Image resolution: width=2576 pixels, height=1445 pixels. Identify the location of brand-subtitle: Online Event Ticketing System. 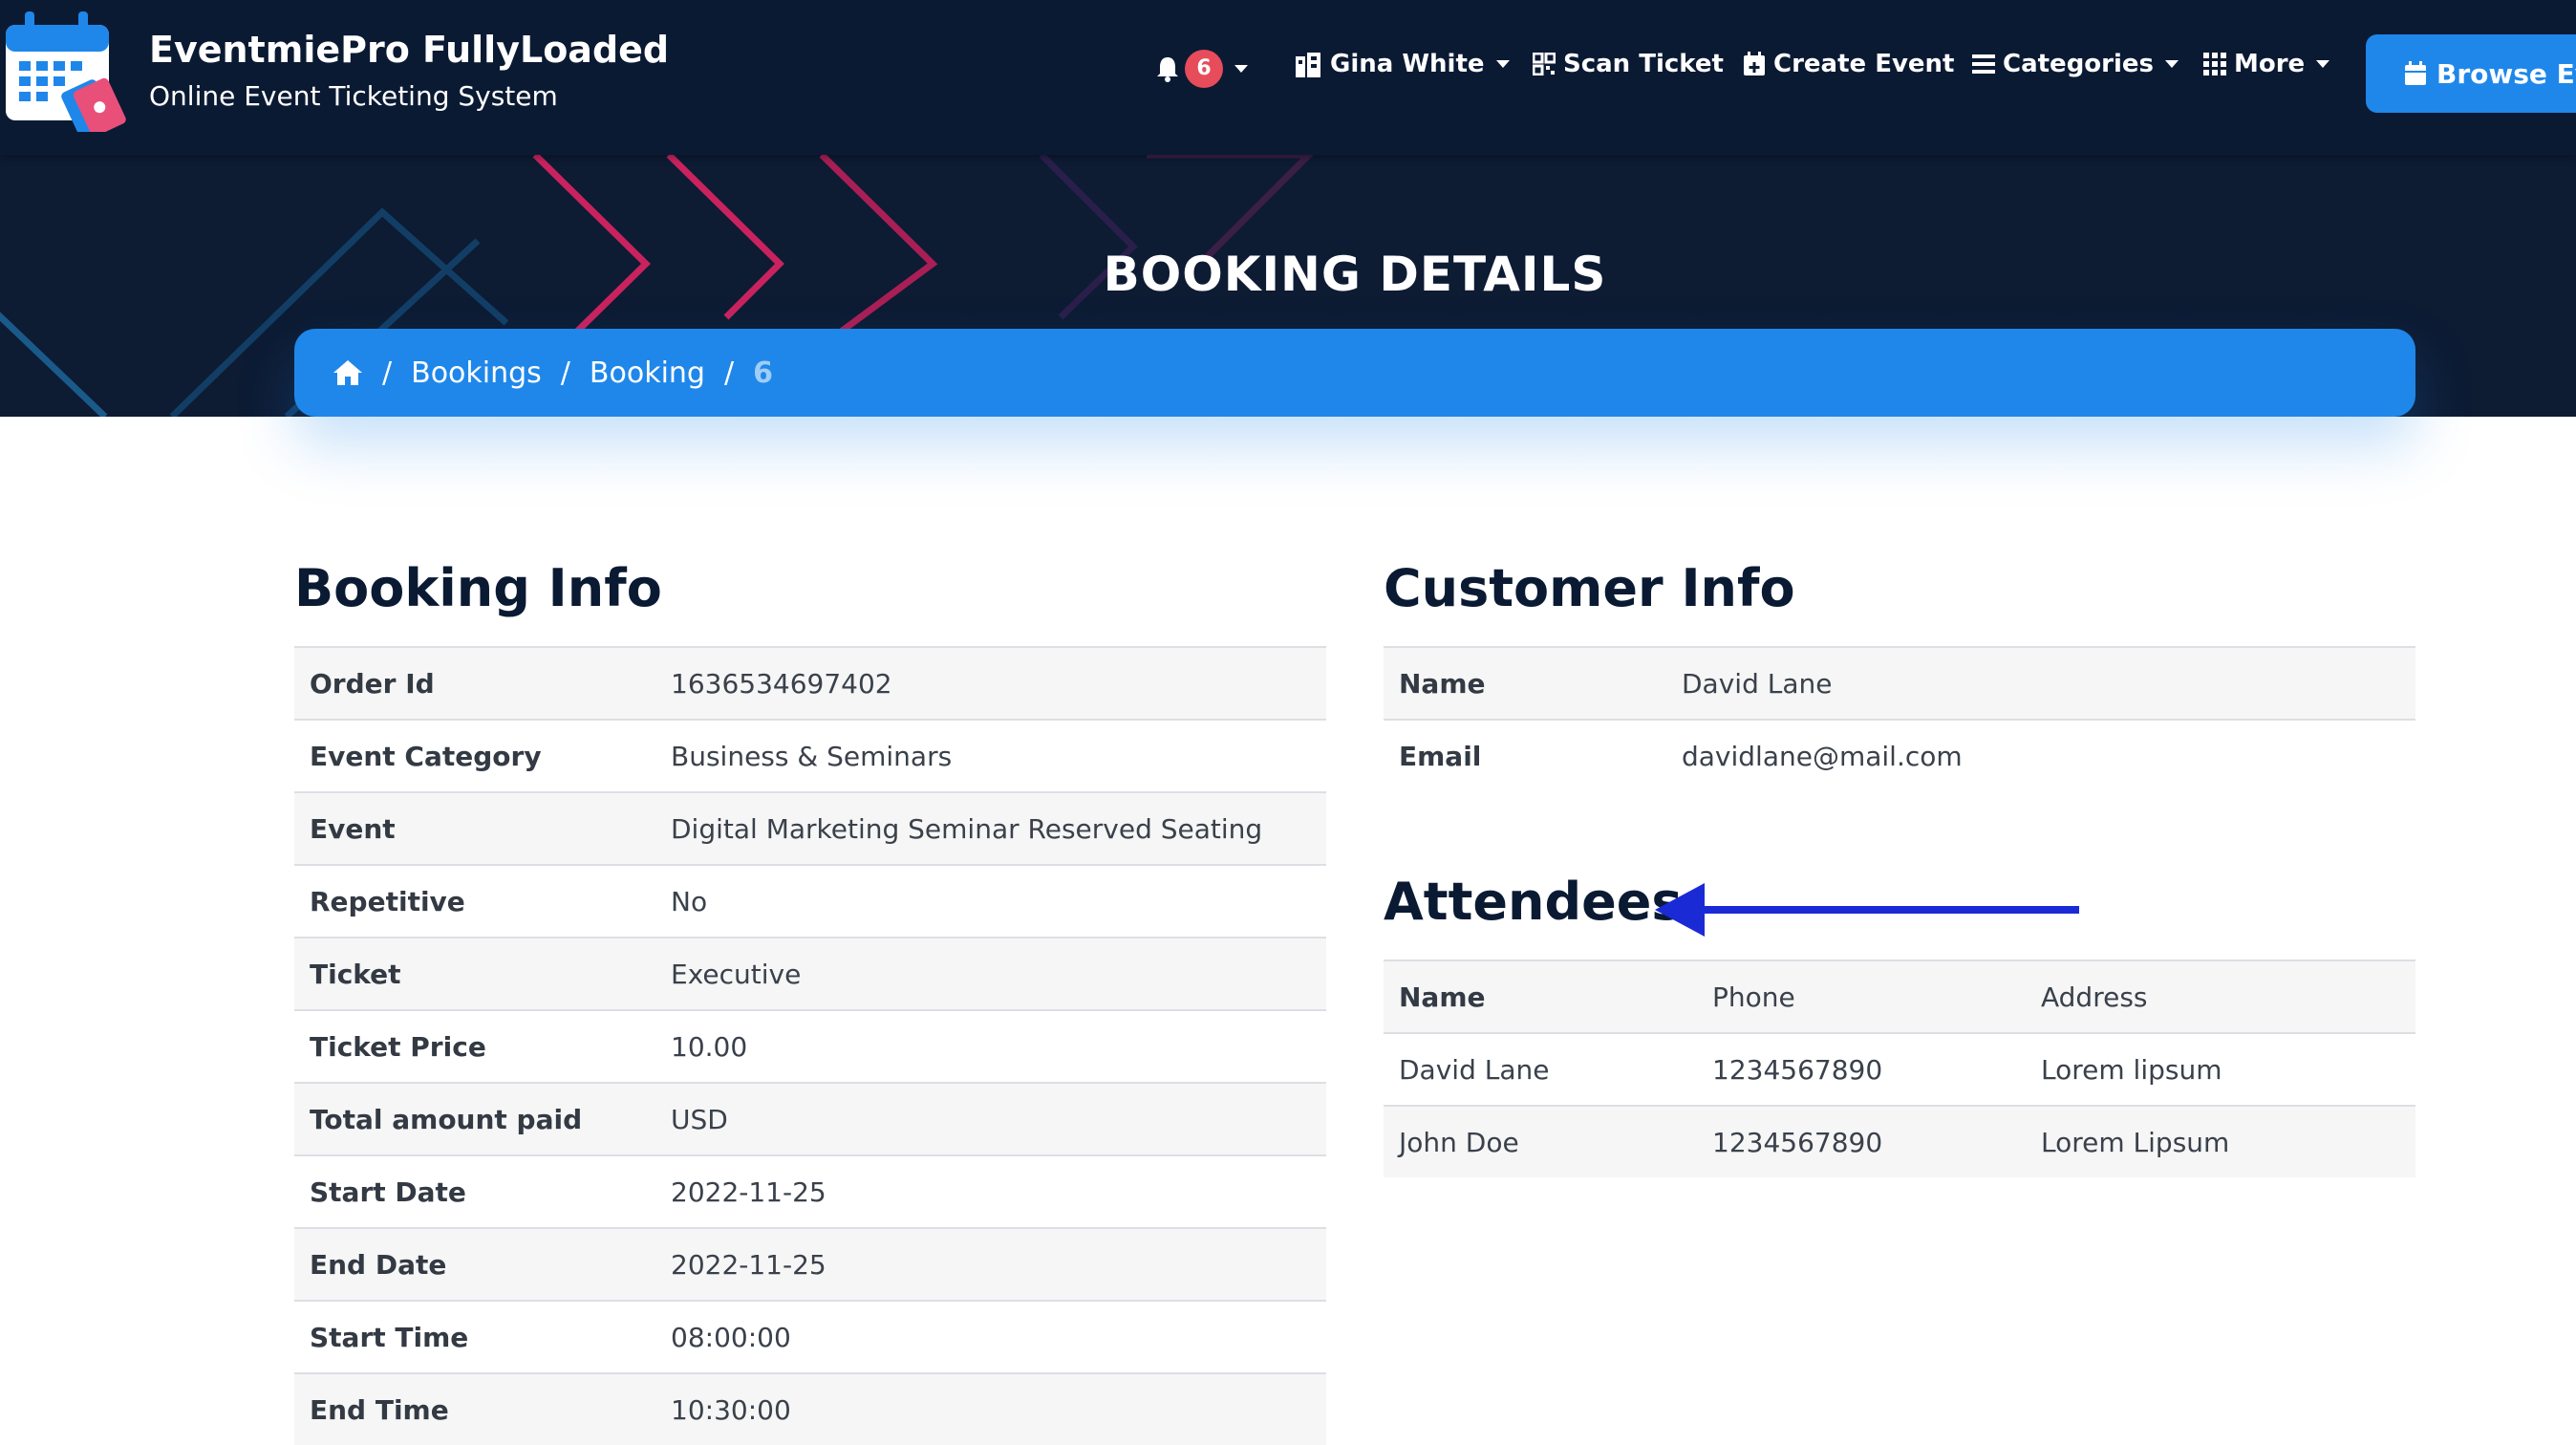
(353, 96).